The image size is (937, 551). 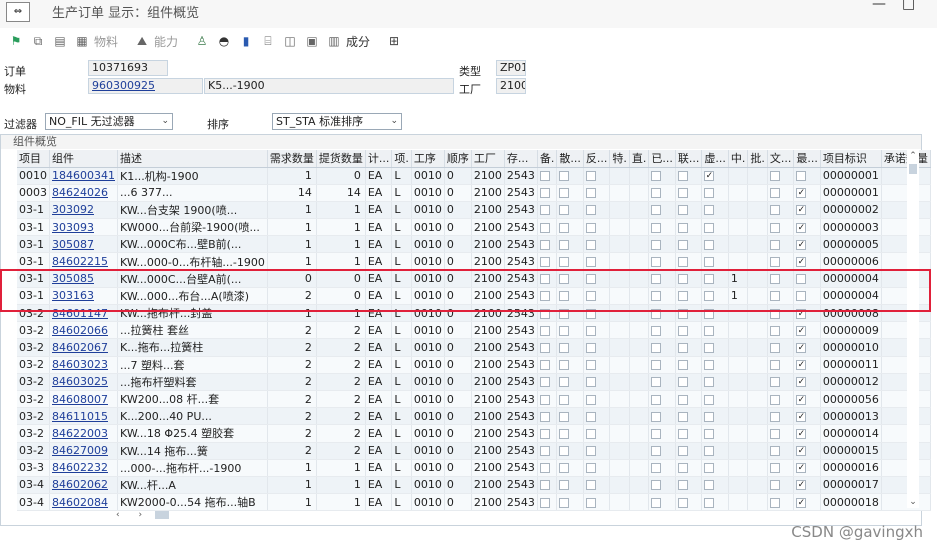 I want to click on plant-field: 2100, so click(x=511, y=86).